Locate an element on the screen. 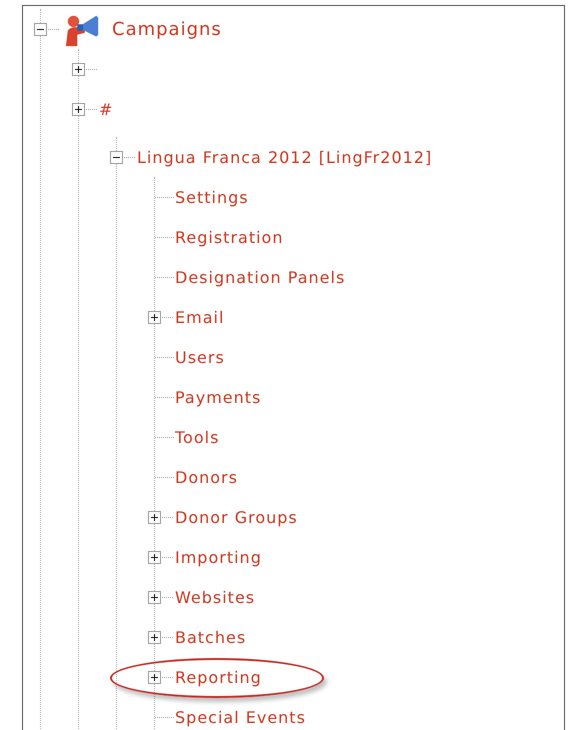 The width and height of the screenshot is (571, 730). tree-item-label: Tools is located at coordinates (197, 437).